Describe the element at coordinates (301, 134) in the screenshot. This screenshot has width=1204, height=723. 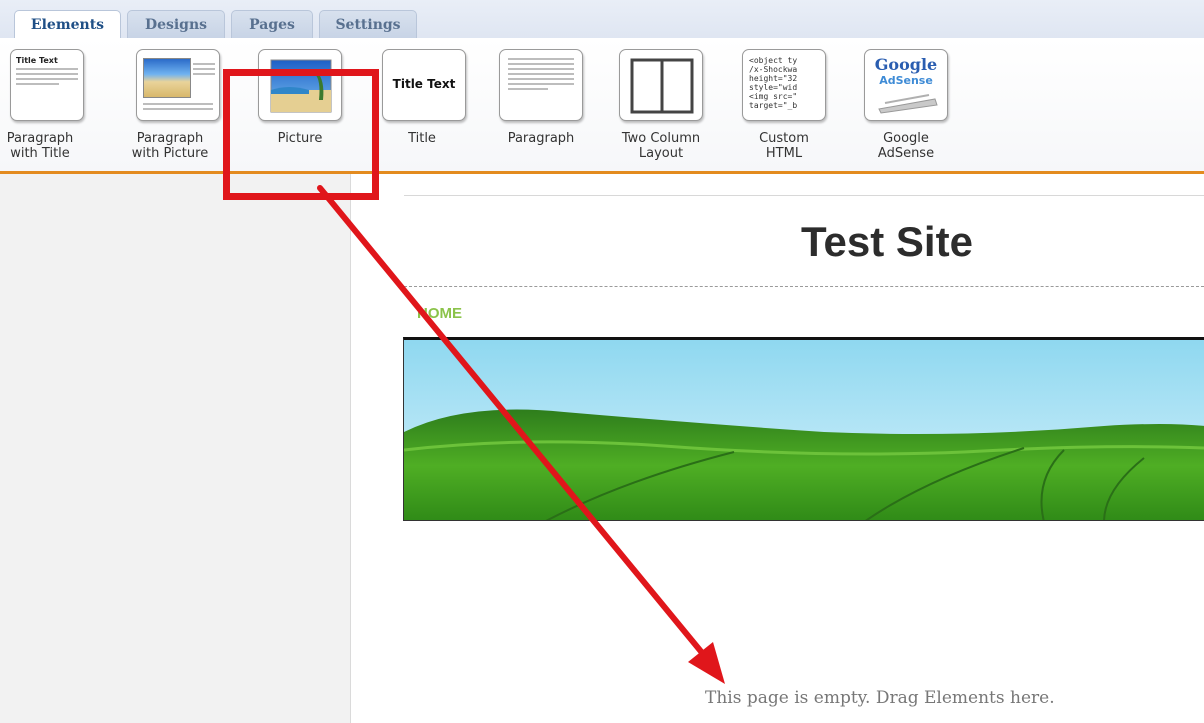
I see `highlight-box` at that location.